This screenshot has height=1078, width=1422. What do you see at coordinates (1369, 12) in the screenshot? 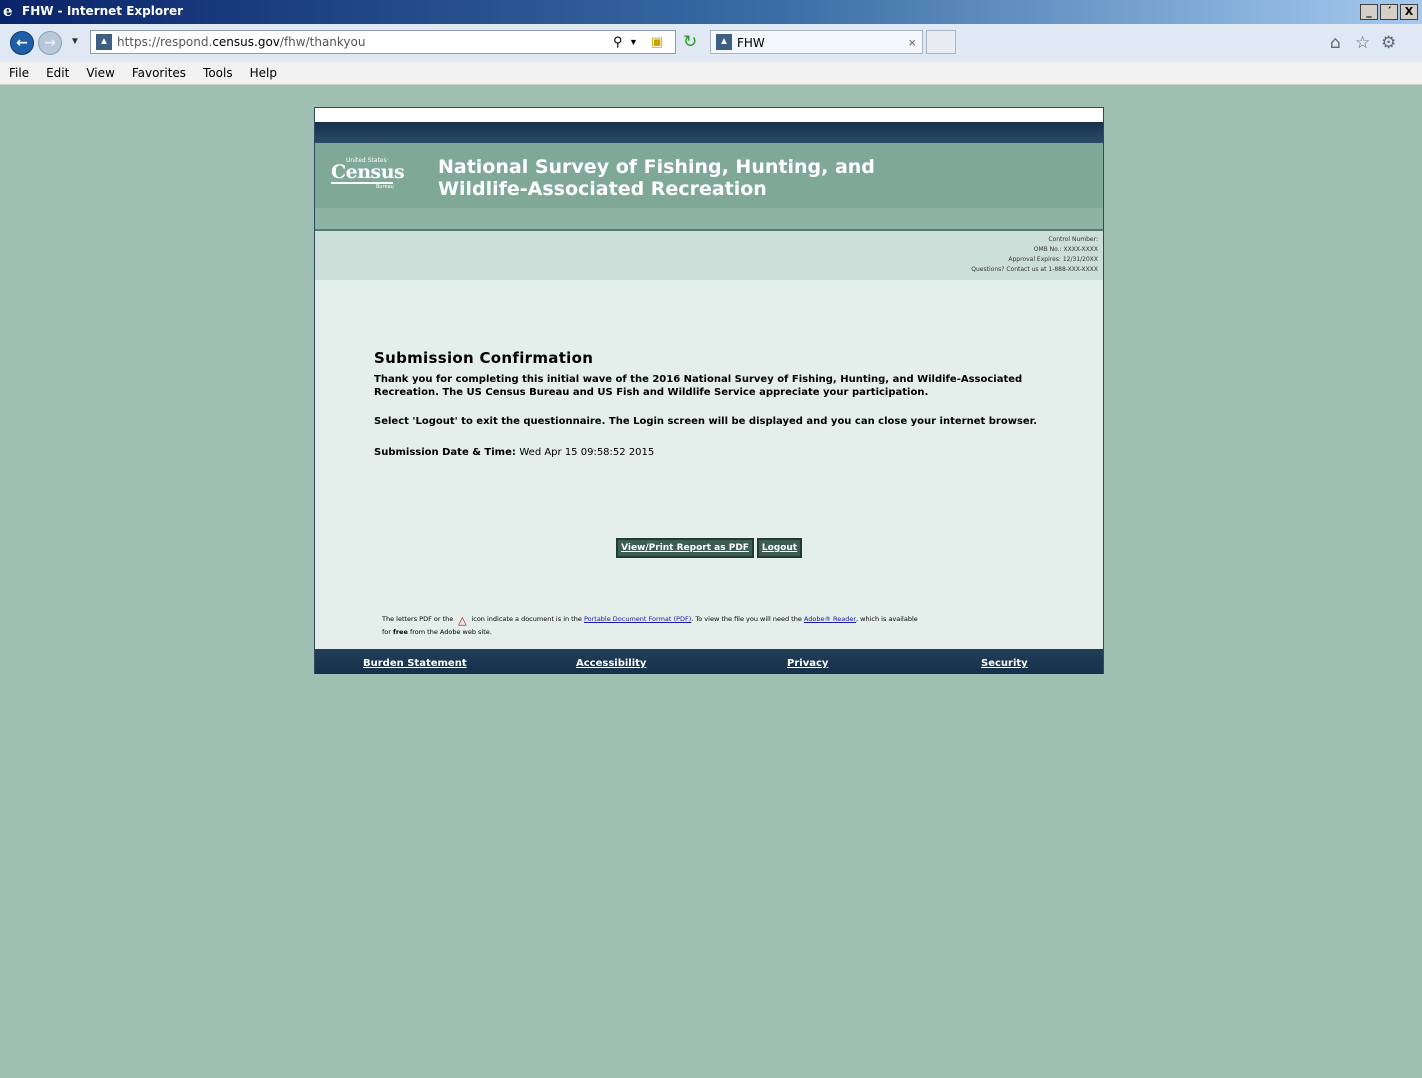
I see `minimize-button: _` at bounding box center [1369, 12].